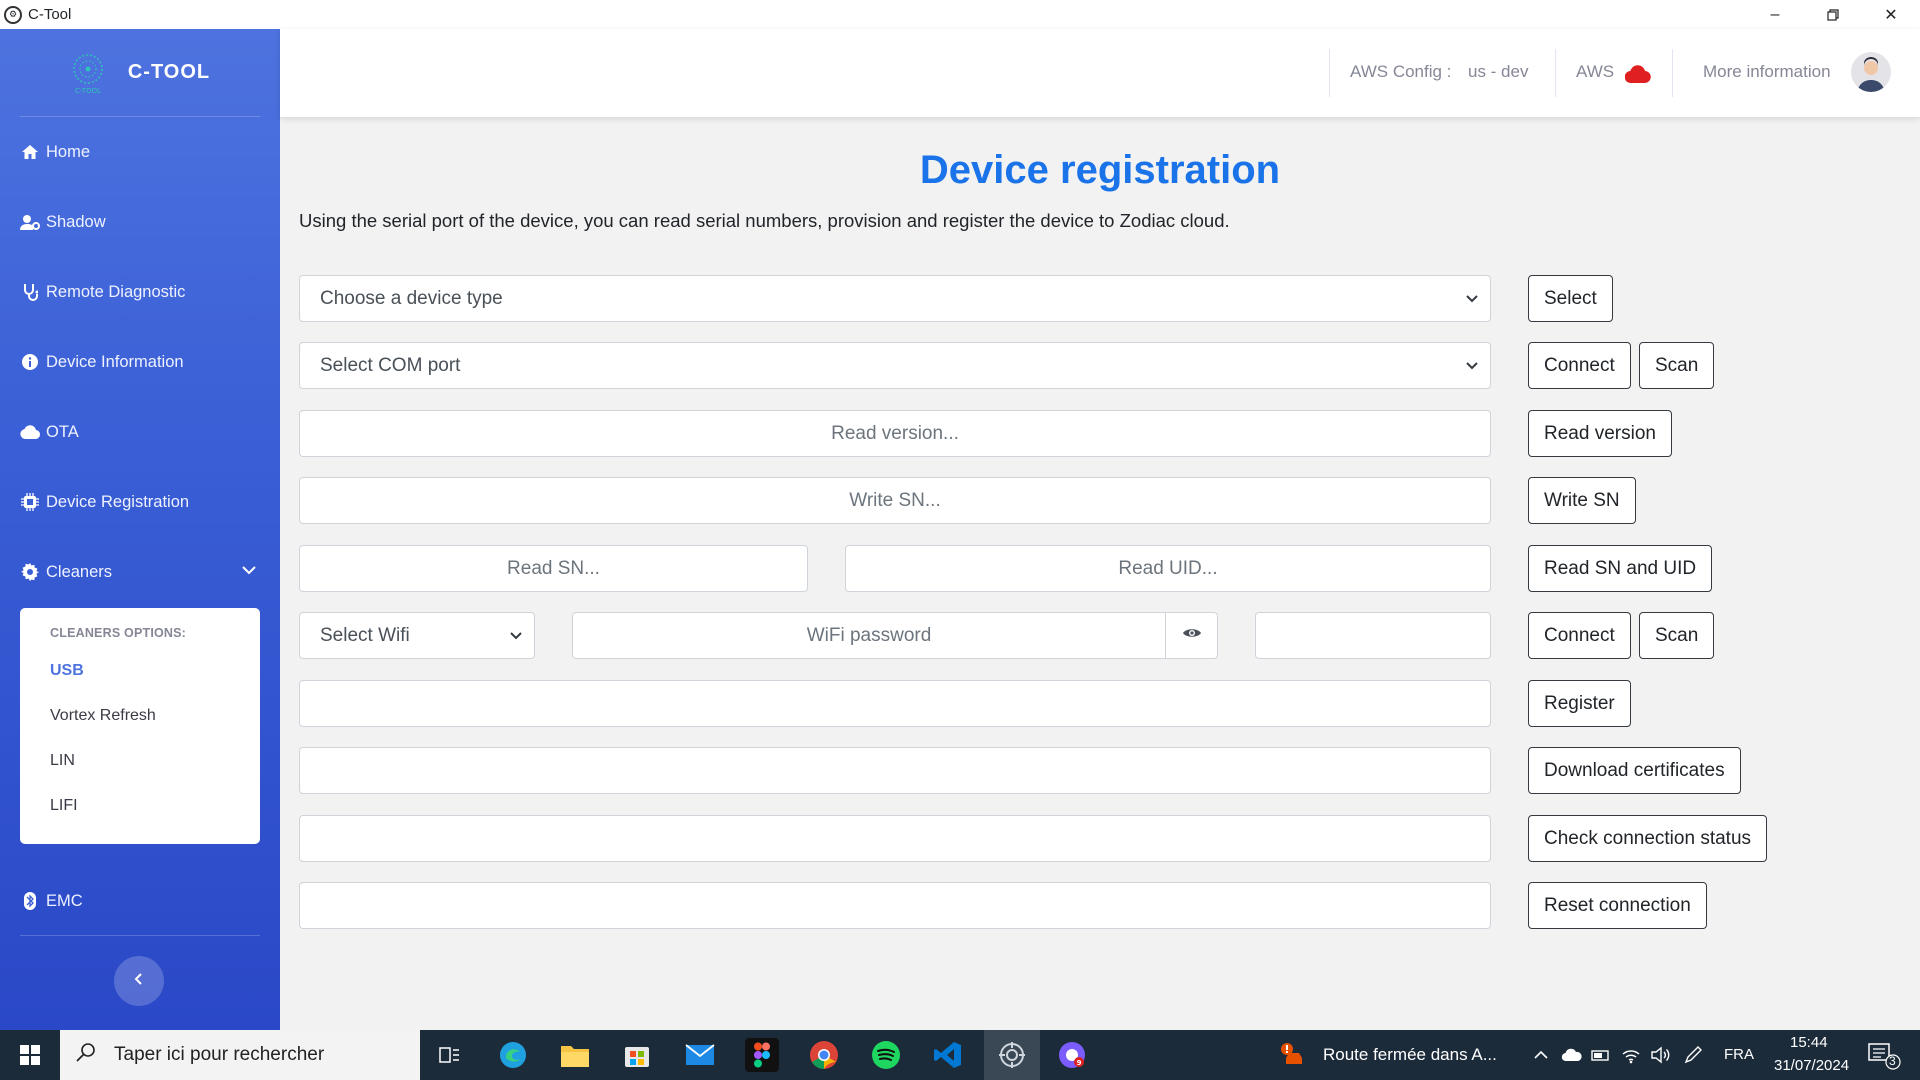  What do you see at coordinates (1775, 14) in the screenshot?
I see `minimize-icon: –` at bounding box center [1775, 14].